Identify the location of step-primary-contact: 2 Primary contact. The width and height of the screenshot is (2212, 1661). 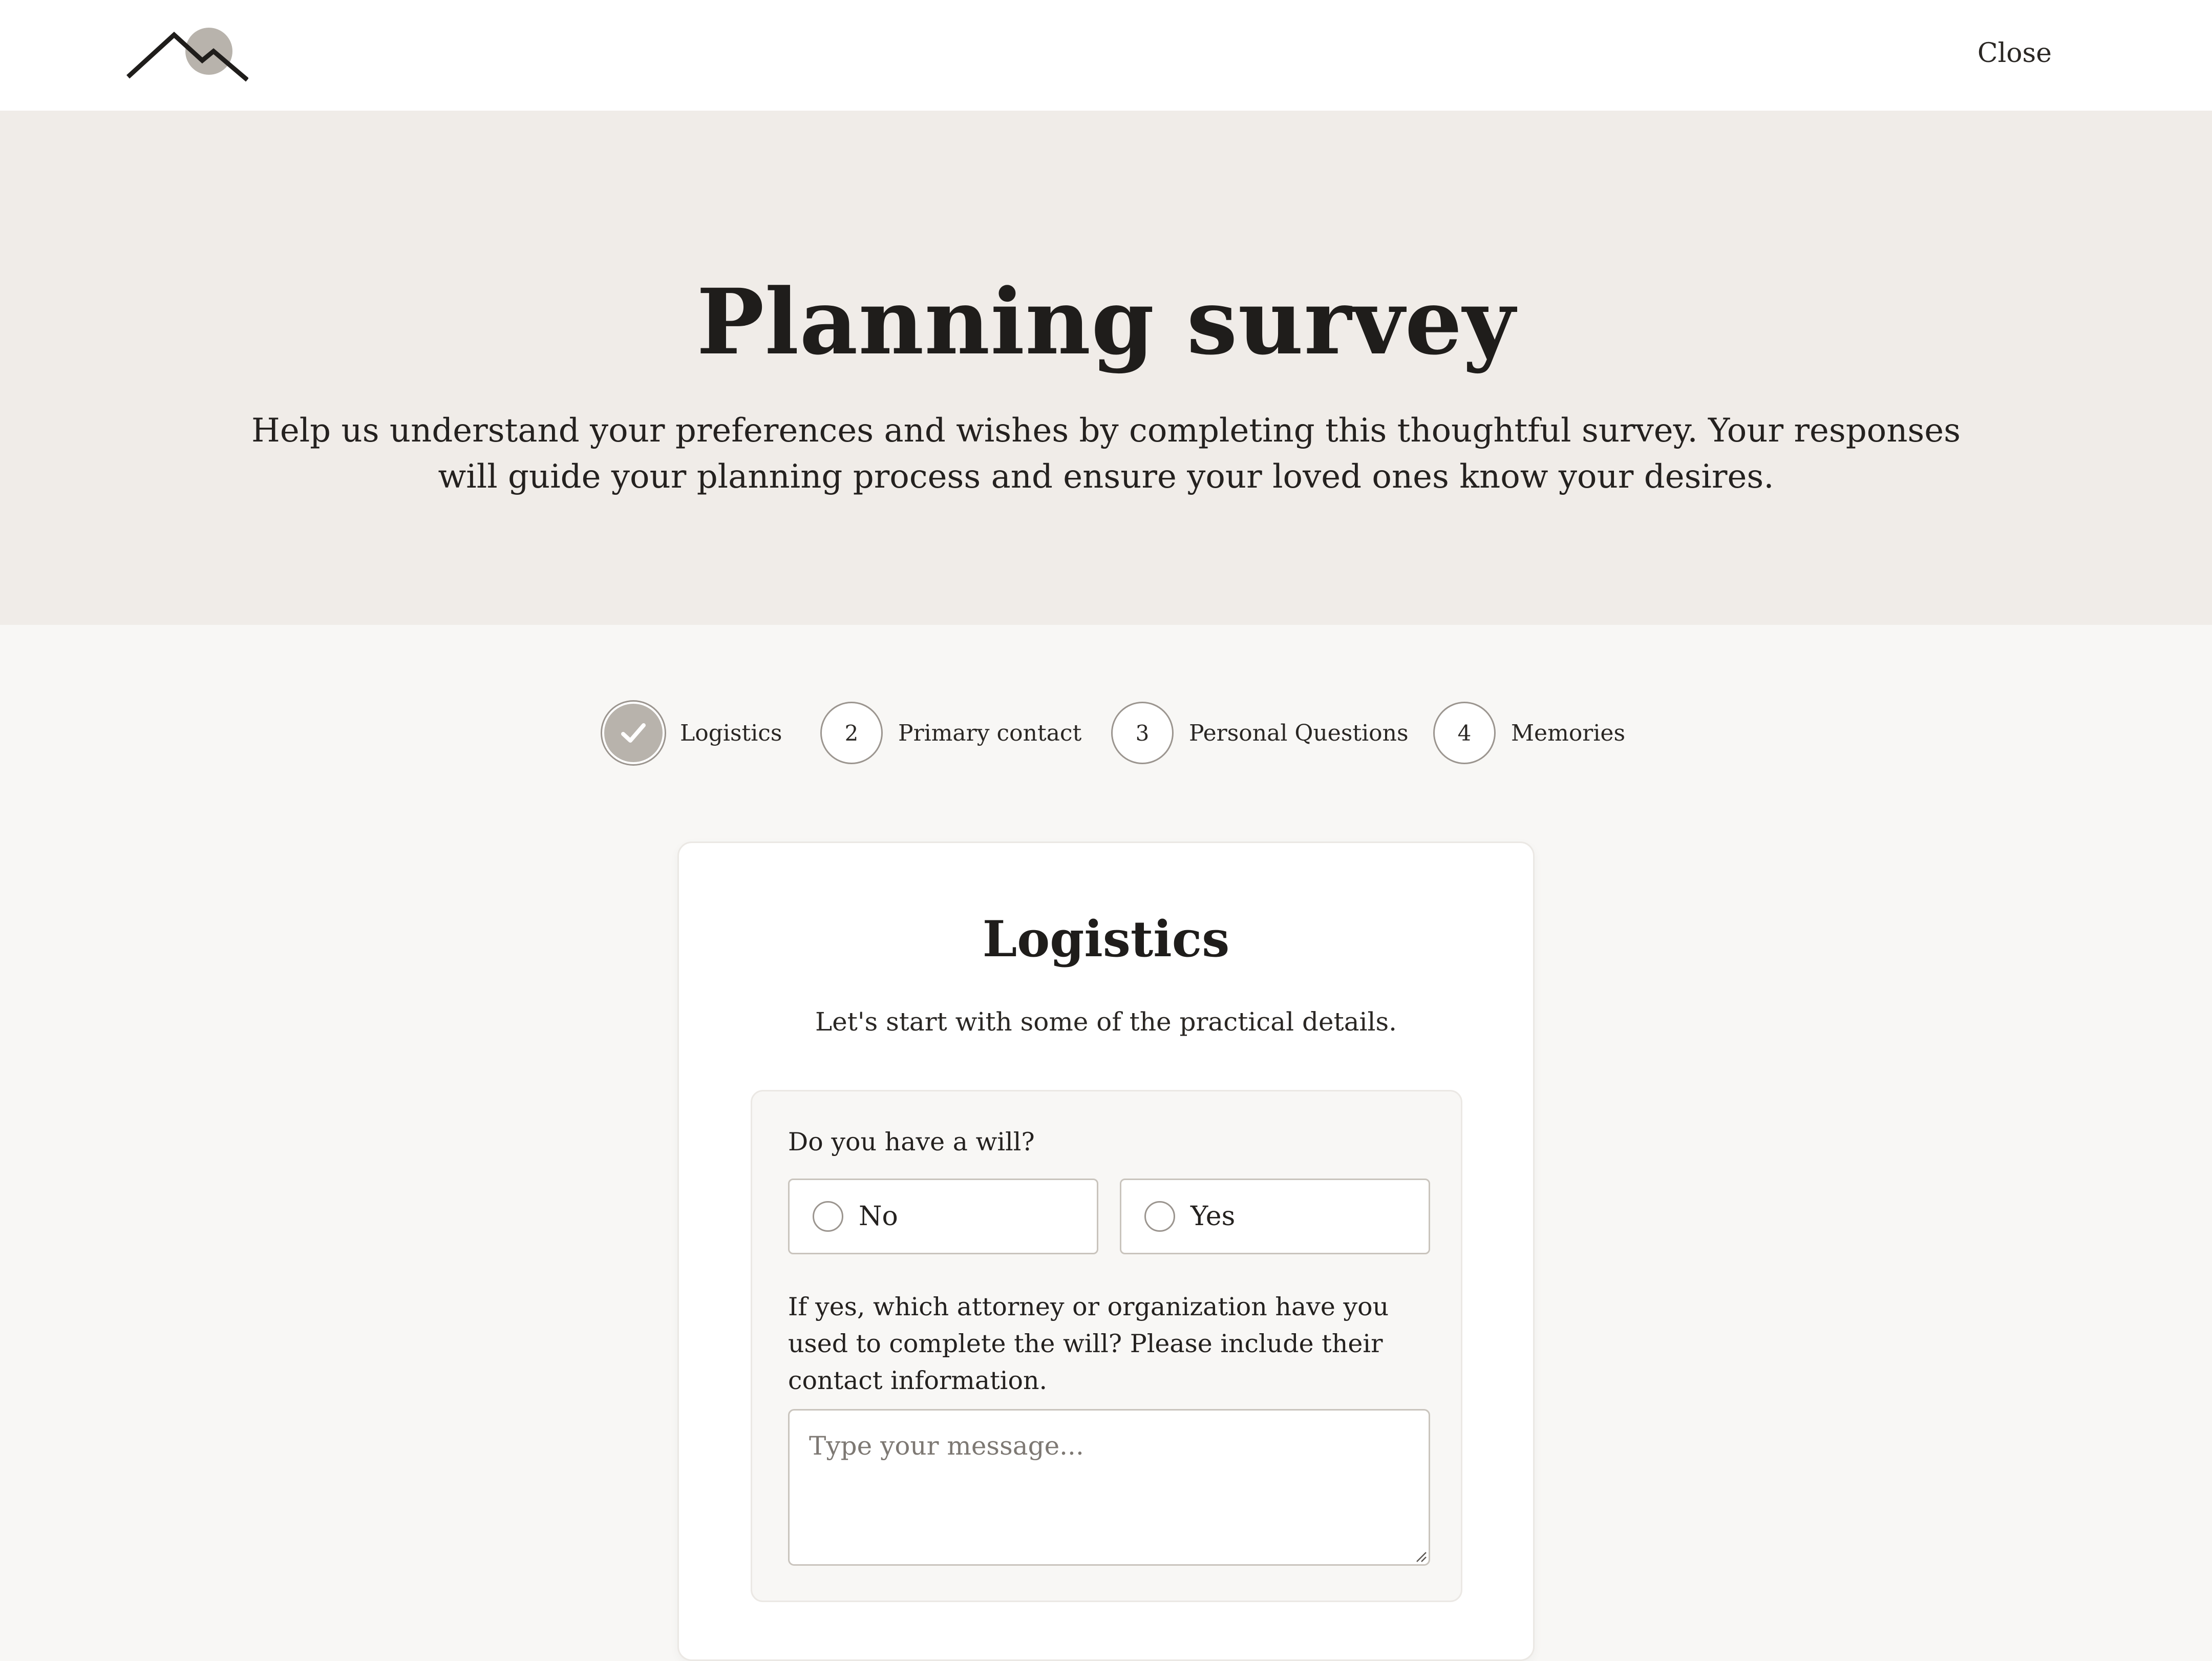
(951, 733).